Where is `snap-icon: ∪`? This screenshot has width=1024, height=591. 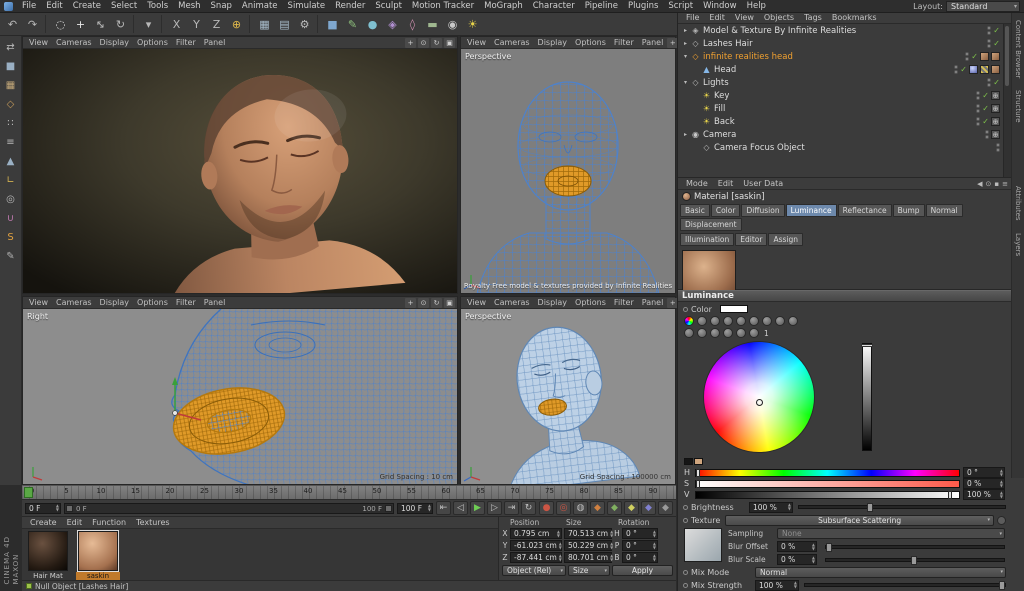 snap-icon: ∪ is located at coordinates (11, 218).